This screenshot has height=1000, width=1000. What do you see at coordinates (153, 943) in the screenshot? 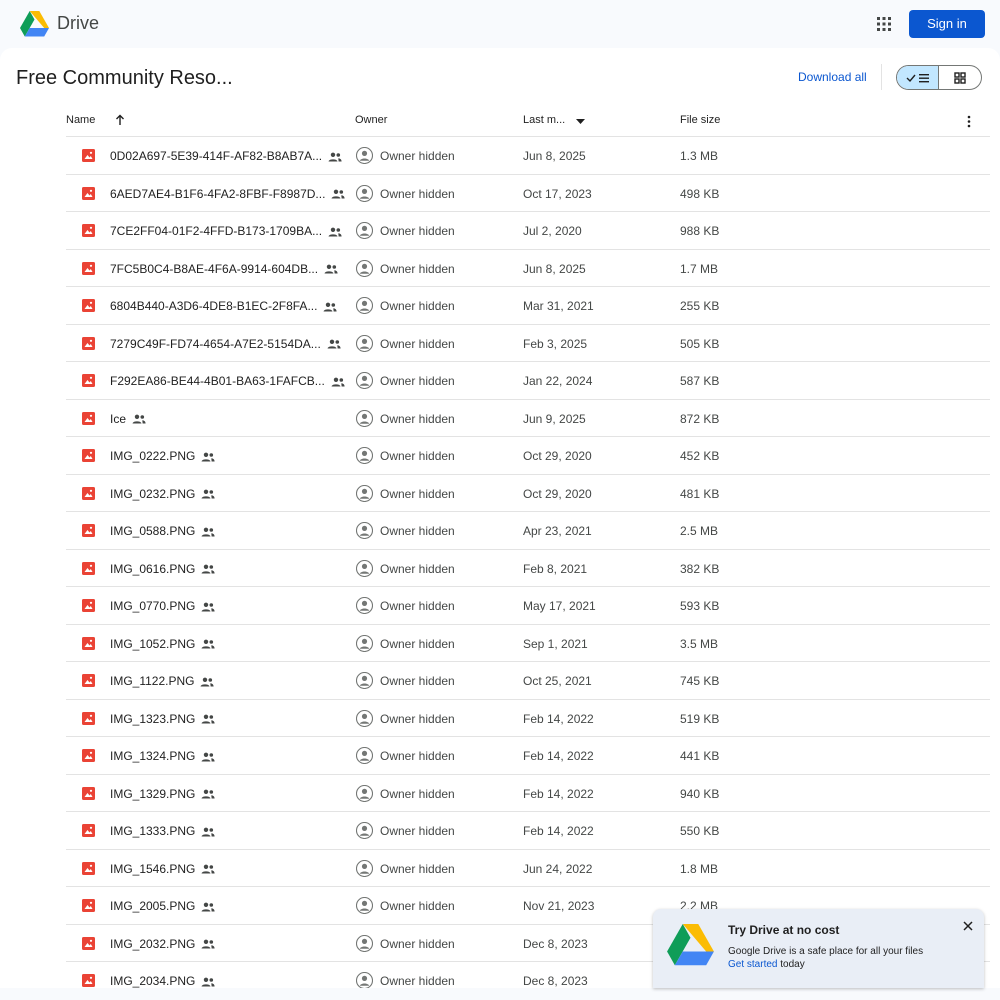
I see `file-name-text: IMG_2032.PNG` at bounding box center [153, 943].